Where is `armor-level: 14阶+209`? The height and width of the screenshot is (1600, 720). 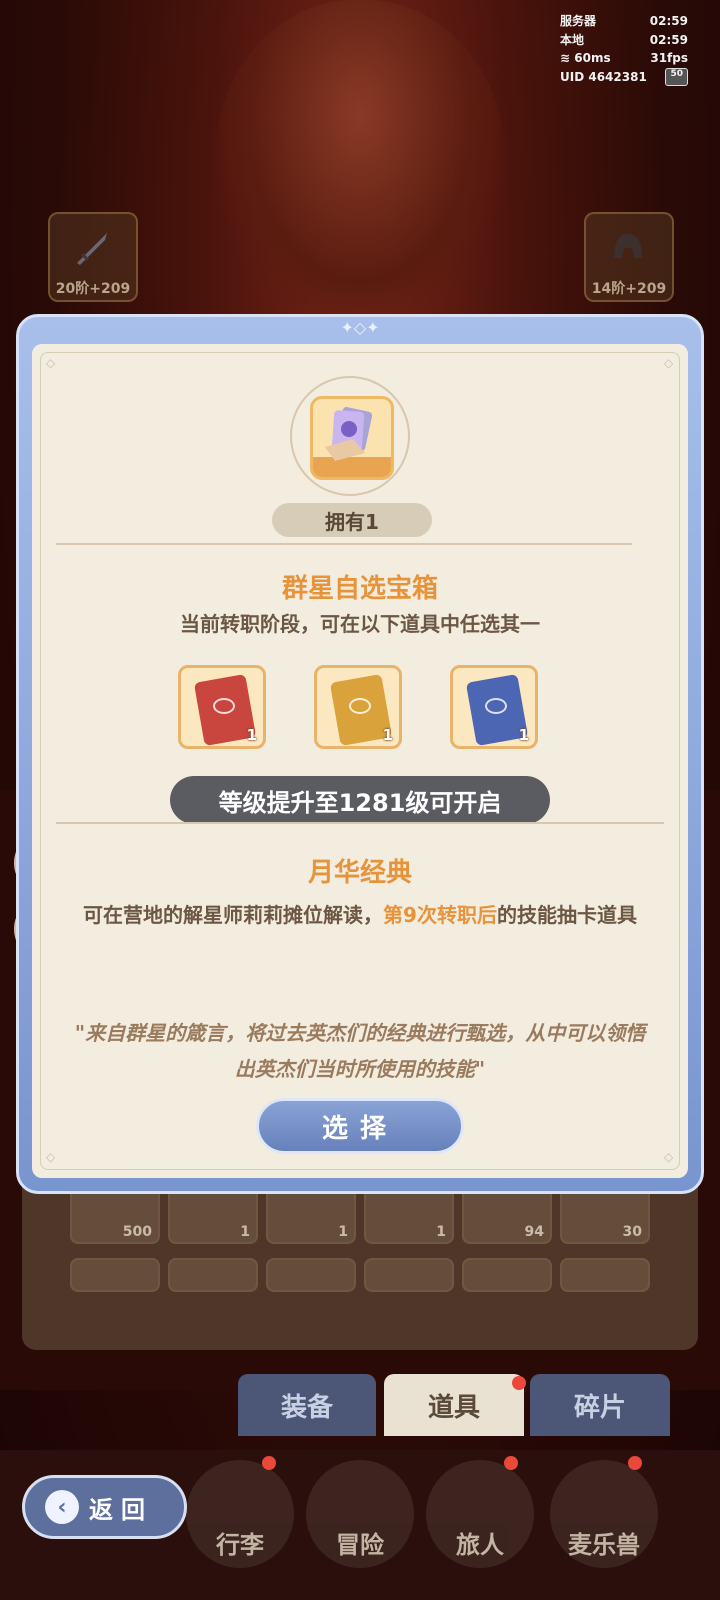
armor-level: 14阶+209 is located at coordinates (629, 289).